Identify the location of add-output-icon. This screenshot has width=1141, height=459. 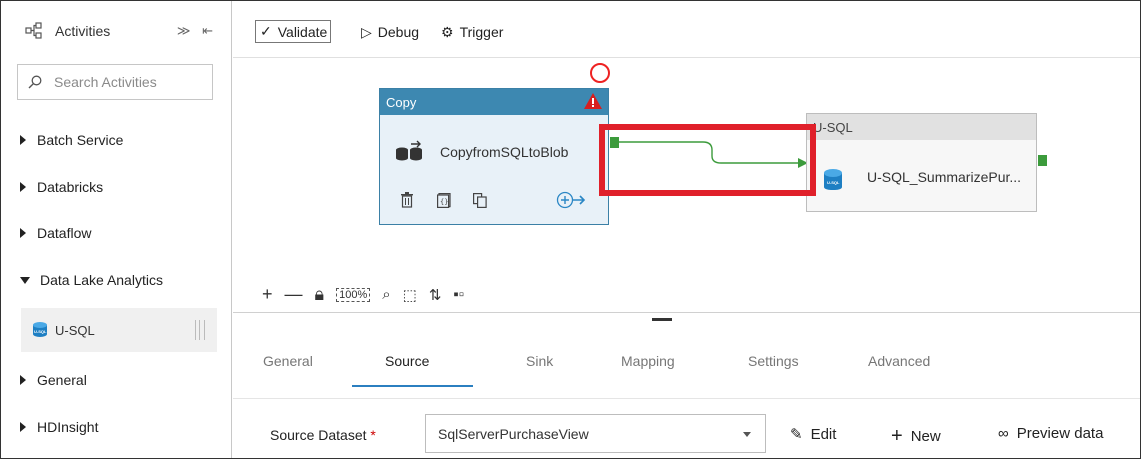
(571, 200).